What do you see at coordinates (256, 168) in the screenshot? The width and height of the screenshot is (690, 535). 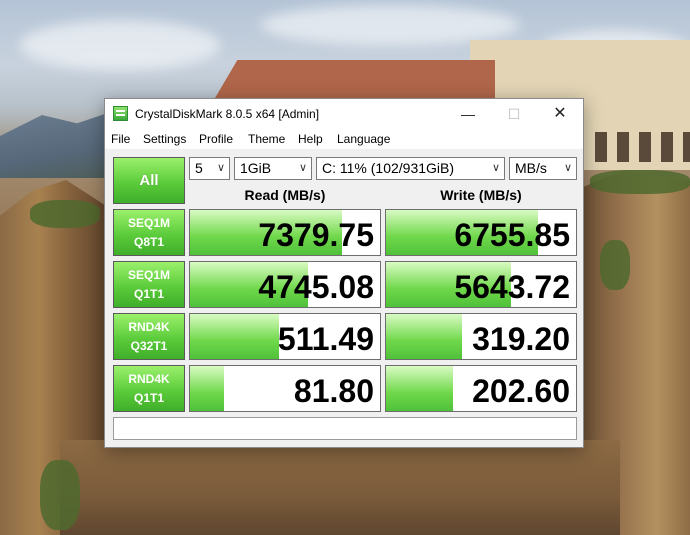 I see `test-size-value: 1GiB` at bounding box center [256, 168].